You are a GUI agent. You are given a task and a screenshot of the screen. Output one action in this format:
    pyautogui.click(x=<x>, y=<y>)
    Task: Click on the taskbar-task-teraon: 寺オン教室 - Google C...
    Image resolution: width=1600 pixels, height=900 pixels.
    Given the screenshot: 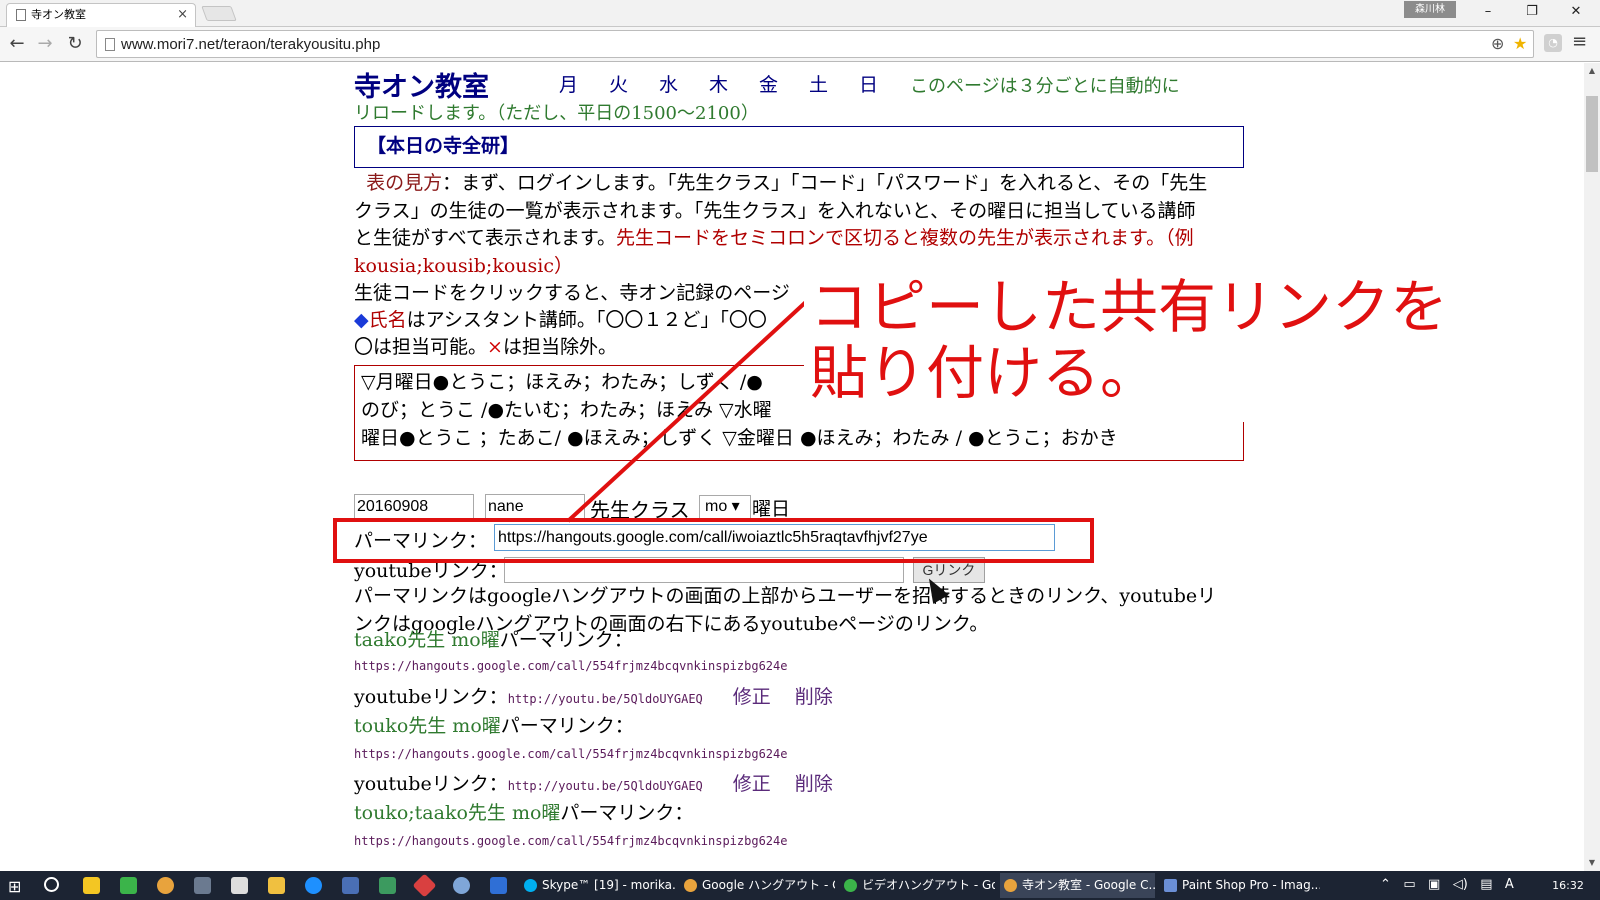 What is the action you would take?
    pyautogui.click(x=1077, y=885)
    